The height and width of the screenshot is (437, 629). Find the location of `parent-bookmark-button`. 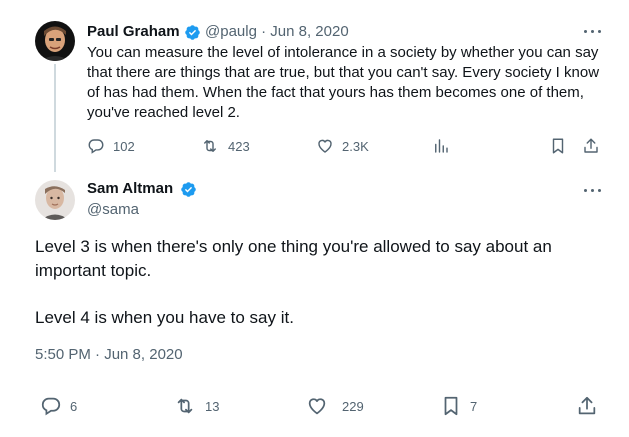

parent-bookmark-button is located at coordinates (558, 146).